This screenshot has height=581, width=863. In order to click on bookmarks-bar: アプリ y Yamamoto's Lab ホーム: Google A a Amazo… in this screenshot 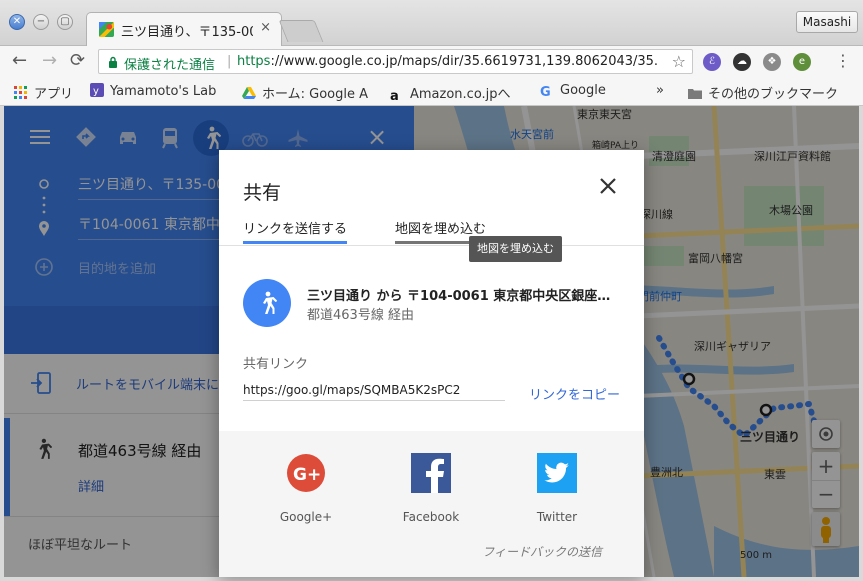, I will do `click(431, 92)`.